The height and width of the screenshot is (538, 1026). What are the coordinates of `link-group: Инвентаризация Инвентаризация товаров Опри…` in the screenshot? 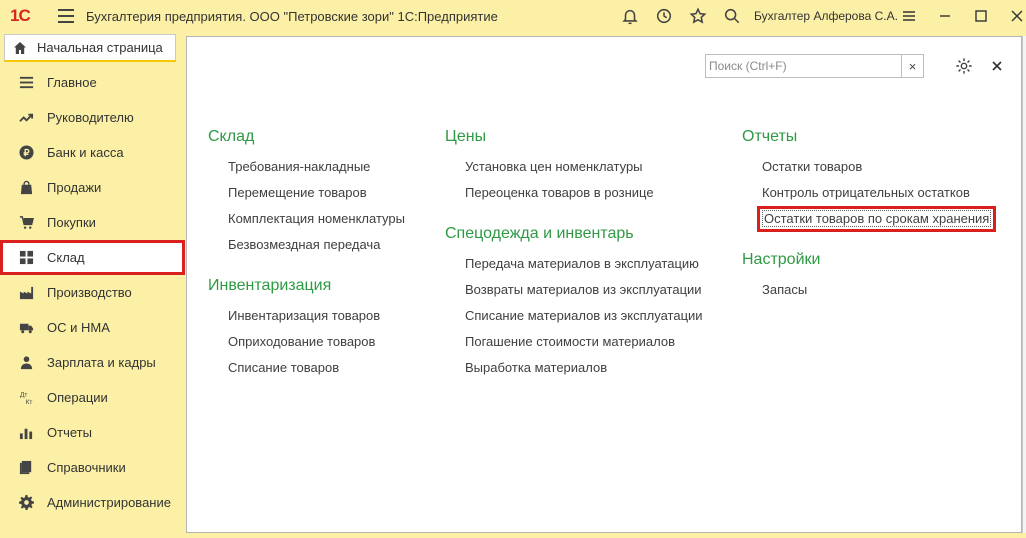 It's located at (323, 328).